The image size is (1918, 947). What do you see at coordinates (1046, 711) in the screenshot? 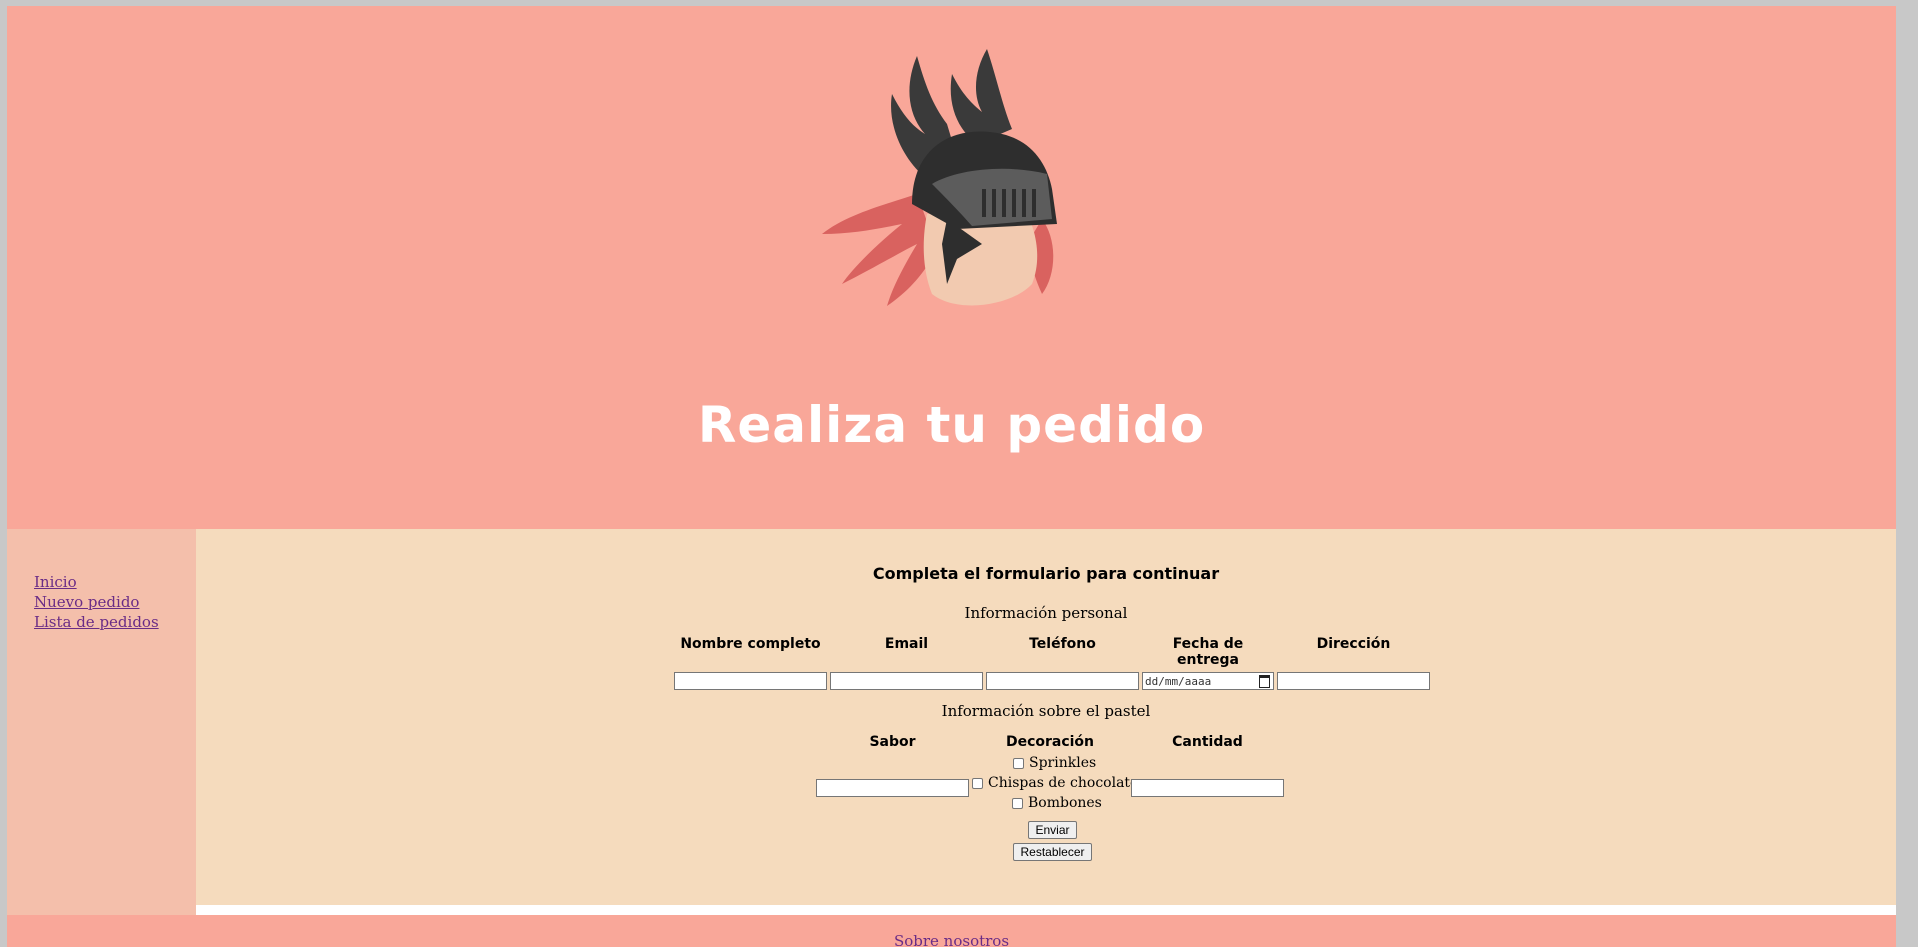
I see `cake-info-label: Información sobre el pastel` at bounding box center [1046, 711].